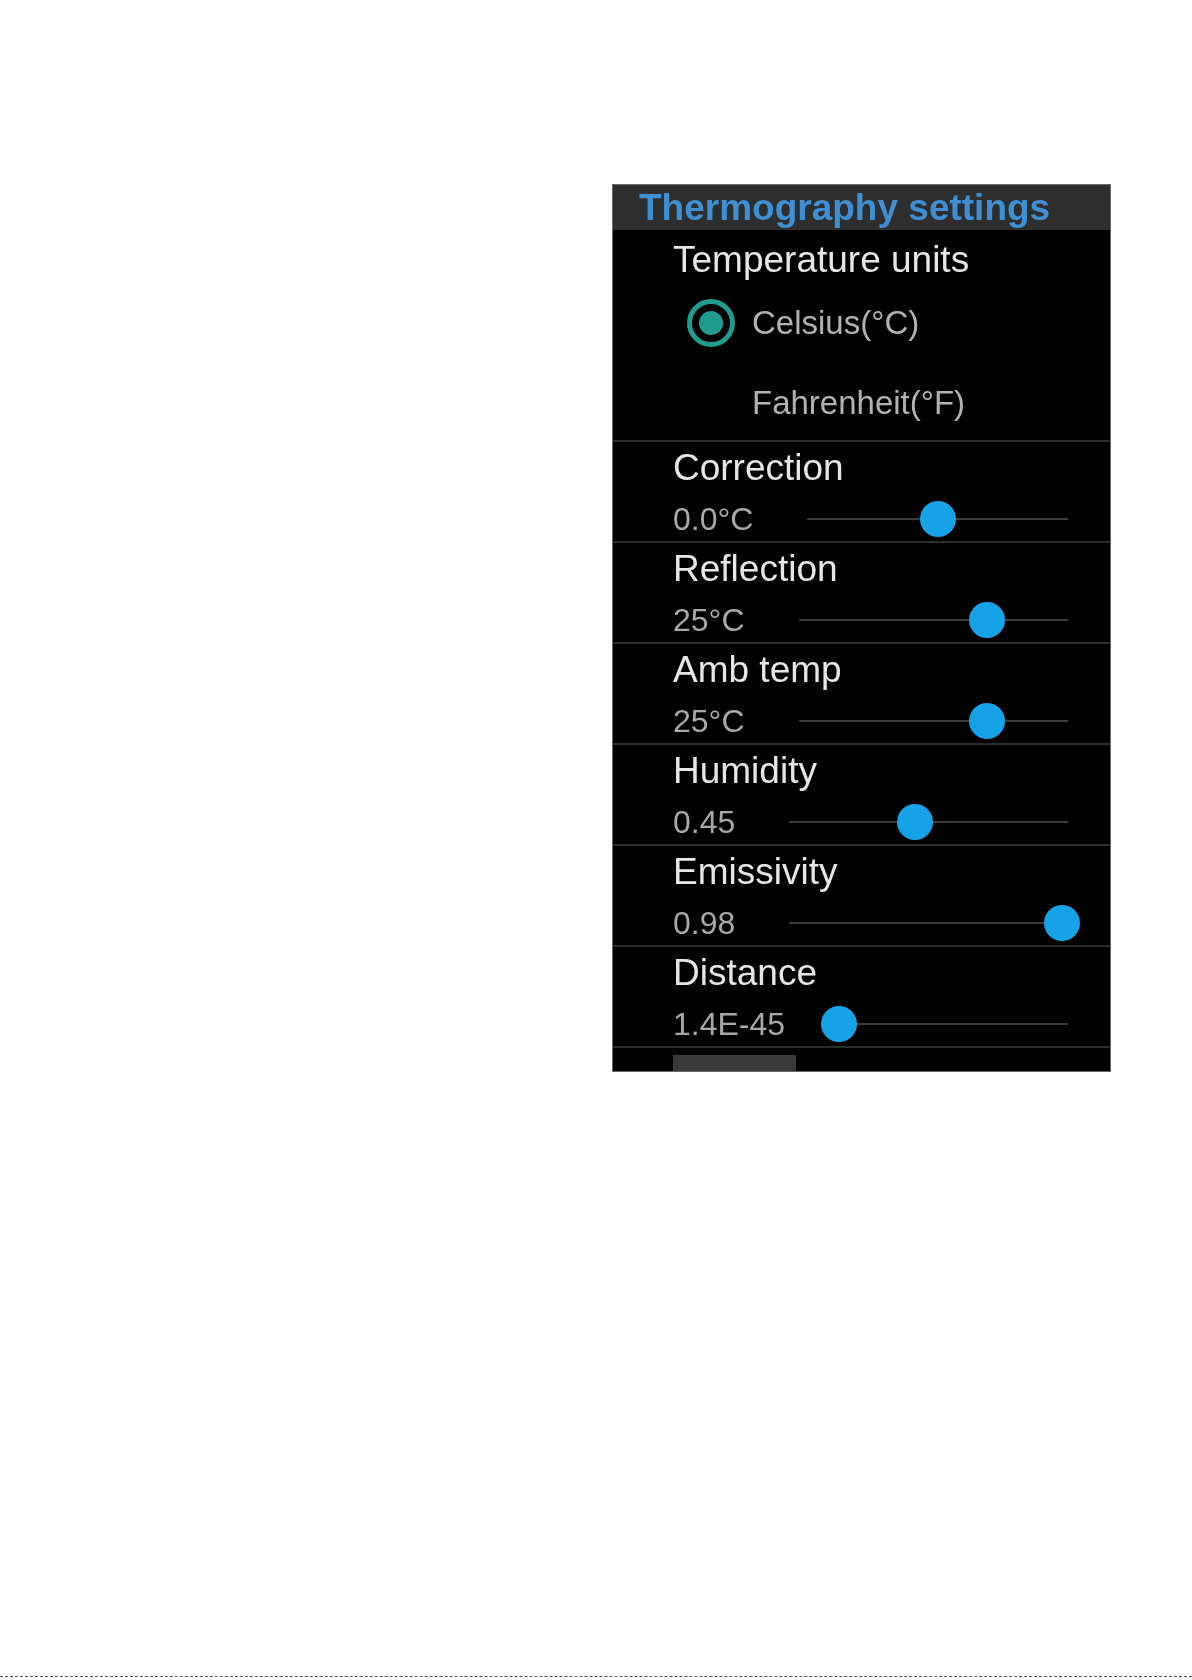  Describe the element at coordinates (821, 260) in the screenshot. I see `section-label: Temperature units` at that location.